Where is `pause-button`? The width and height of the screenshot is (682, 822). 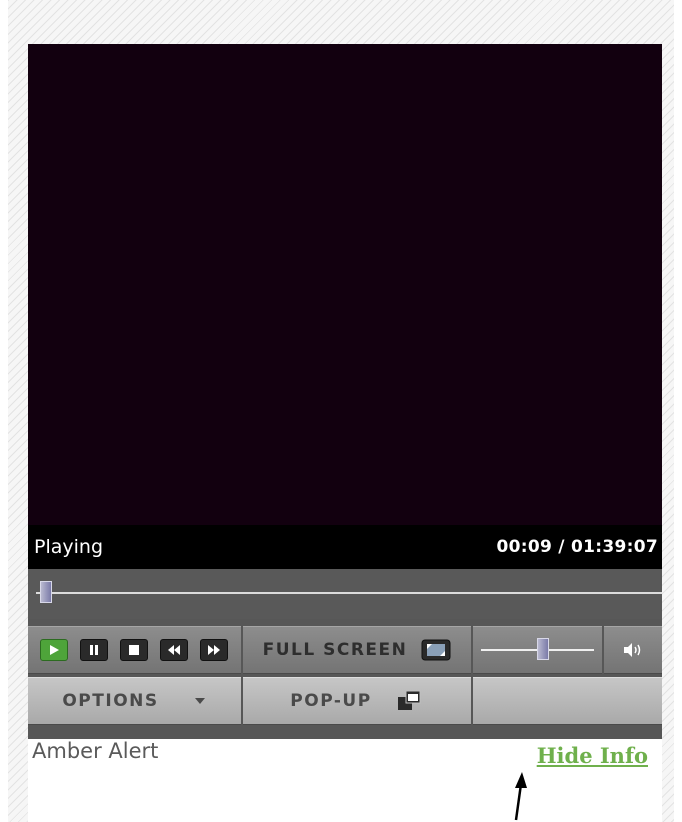 pause-button is located at coordinates (94, 650).